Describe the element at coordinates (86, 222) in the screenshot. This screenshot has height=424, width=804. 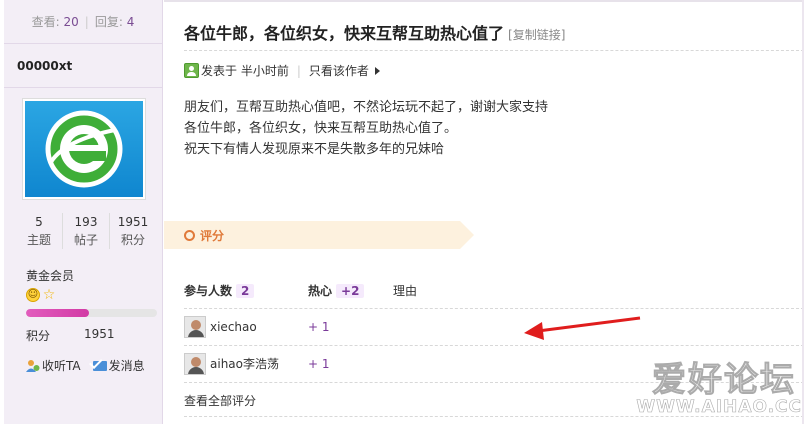
I see `count-value: 193` at that location.